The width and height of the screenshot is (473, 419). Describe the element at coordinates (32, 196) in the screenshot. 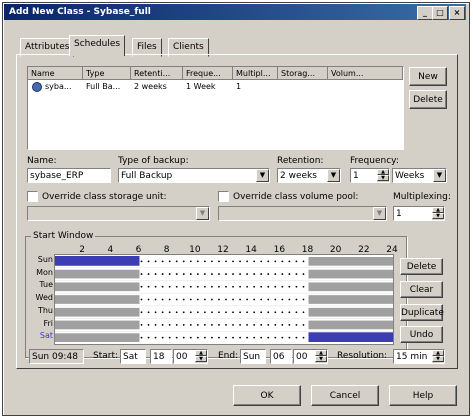

I see `override-storage-checkbox` at that location.